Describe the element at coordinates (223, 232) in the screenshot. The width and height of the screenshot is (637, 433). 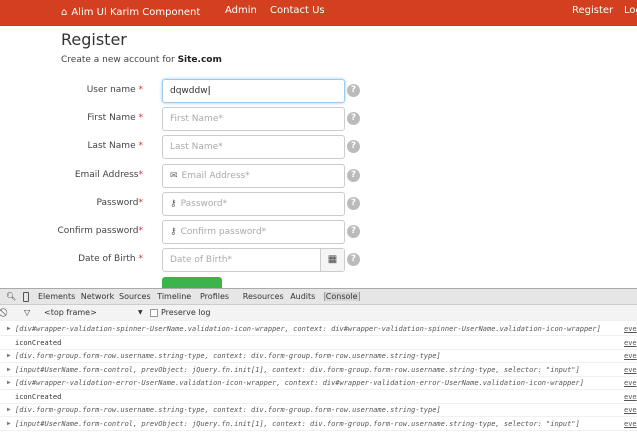
I see `field-placeholder: Confirm password*` at that location.